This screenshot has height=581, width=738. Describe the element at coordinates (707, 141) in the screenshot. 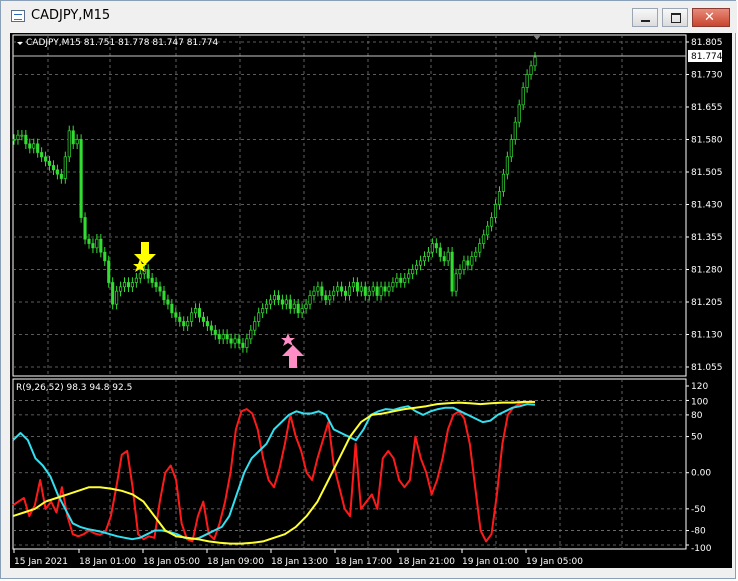

I see `price-tick-label: 81.580` at that location.